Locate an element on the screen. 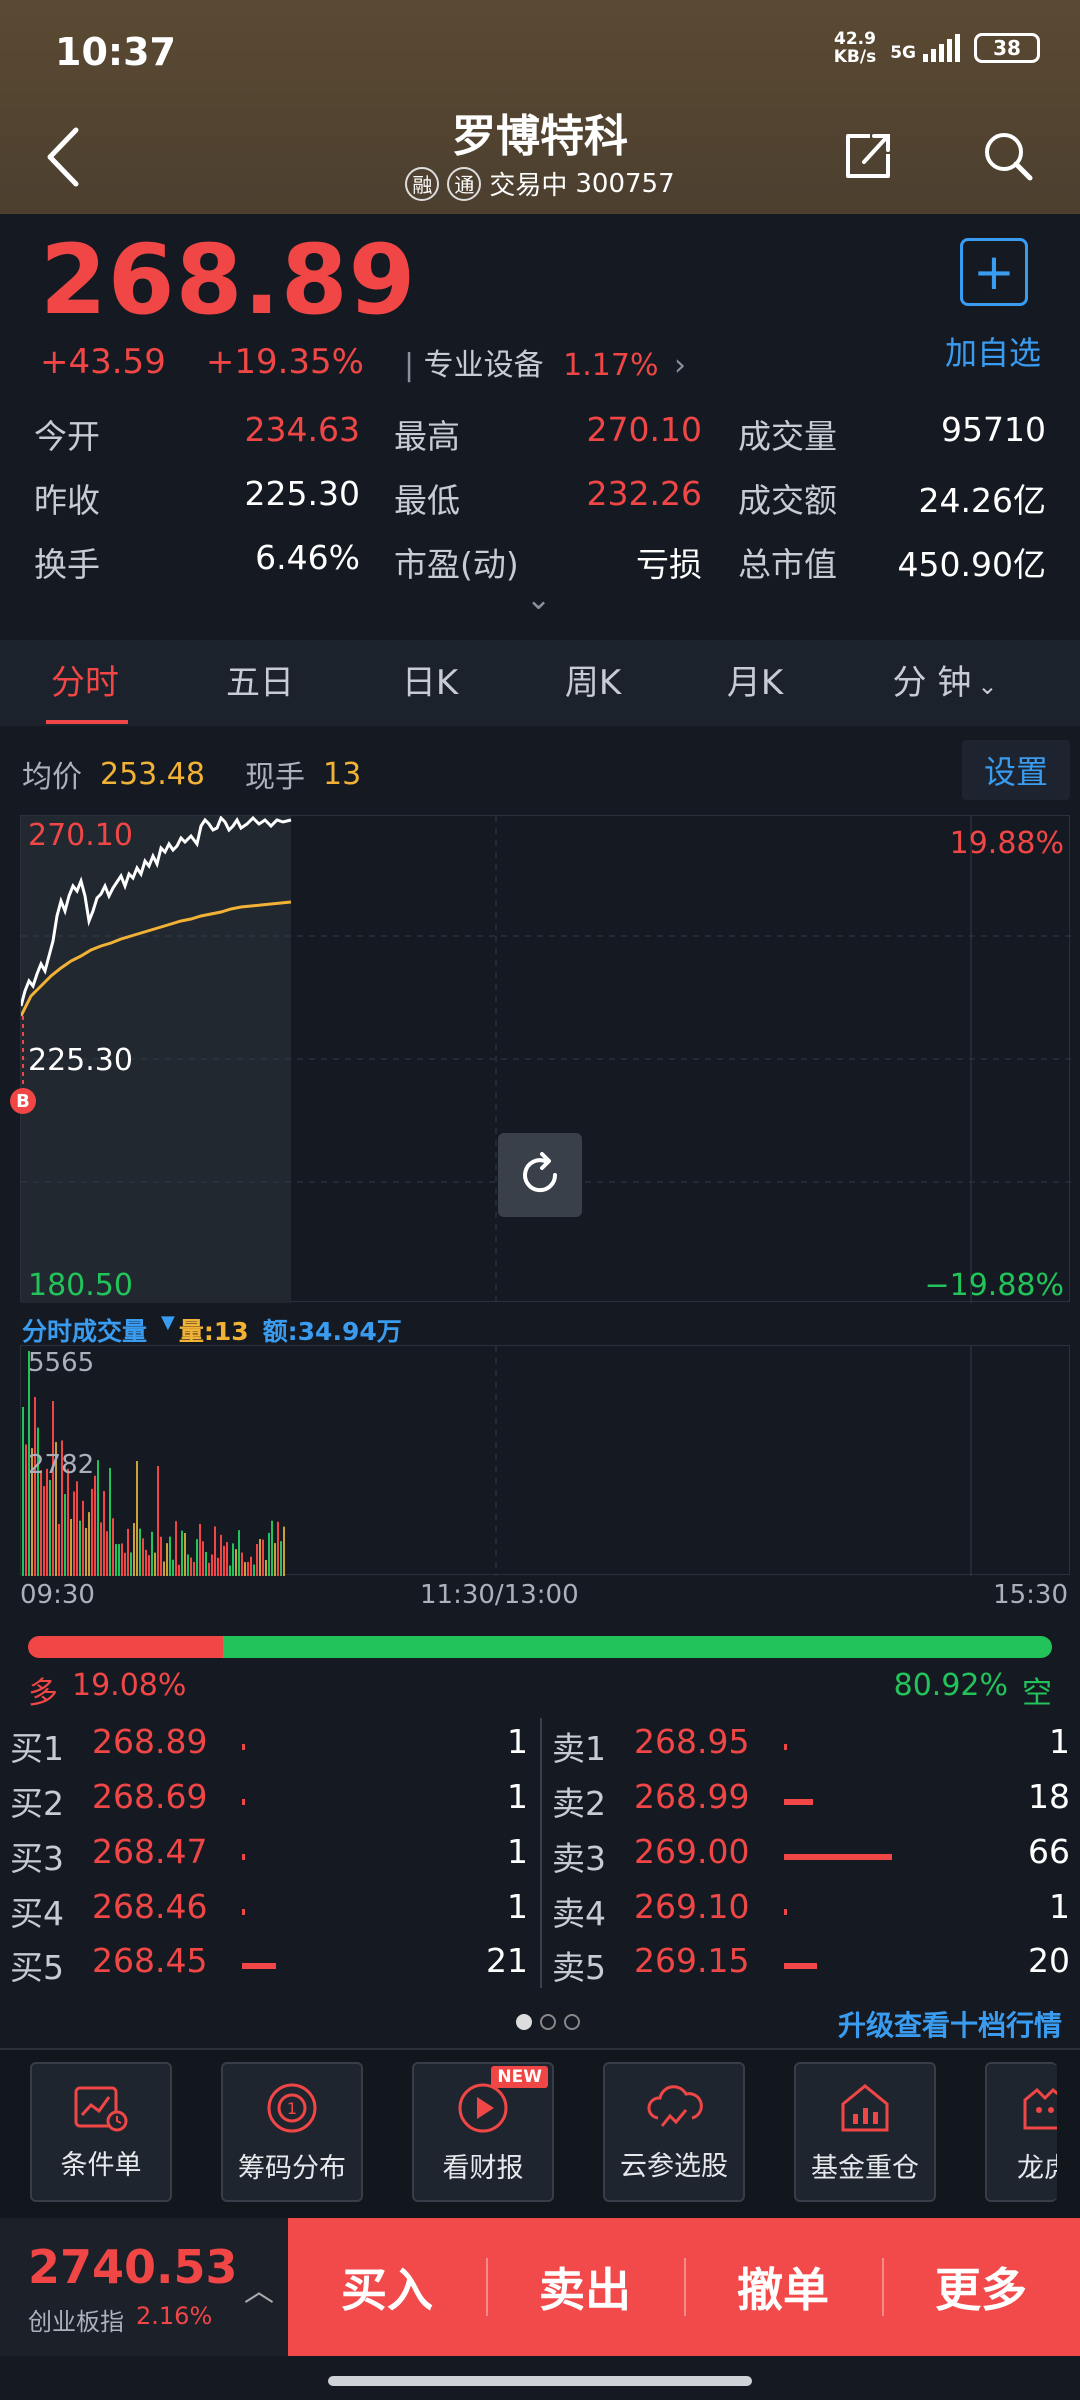 Image resolution: width=1080 pixels, height=2400 pixels. chevron-up-icon: ︿ is located at coordinates (259, 2288).